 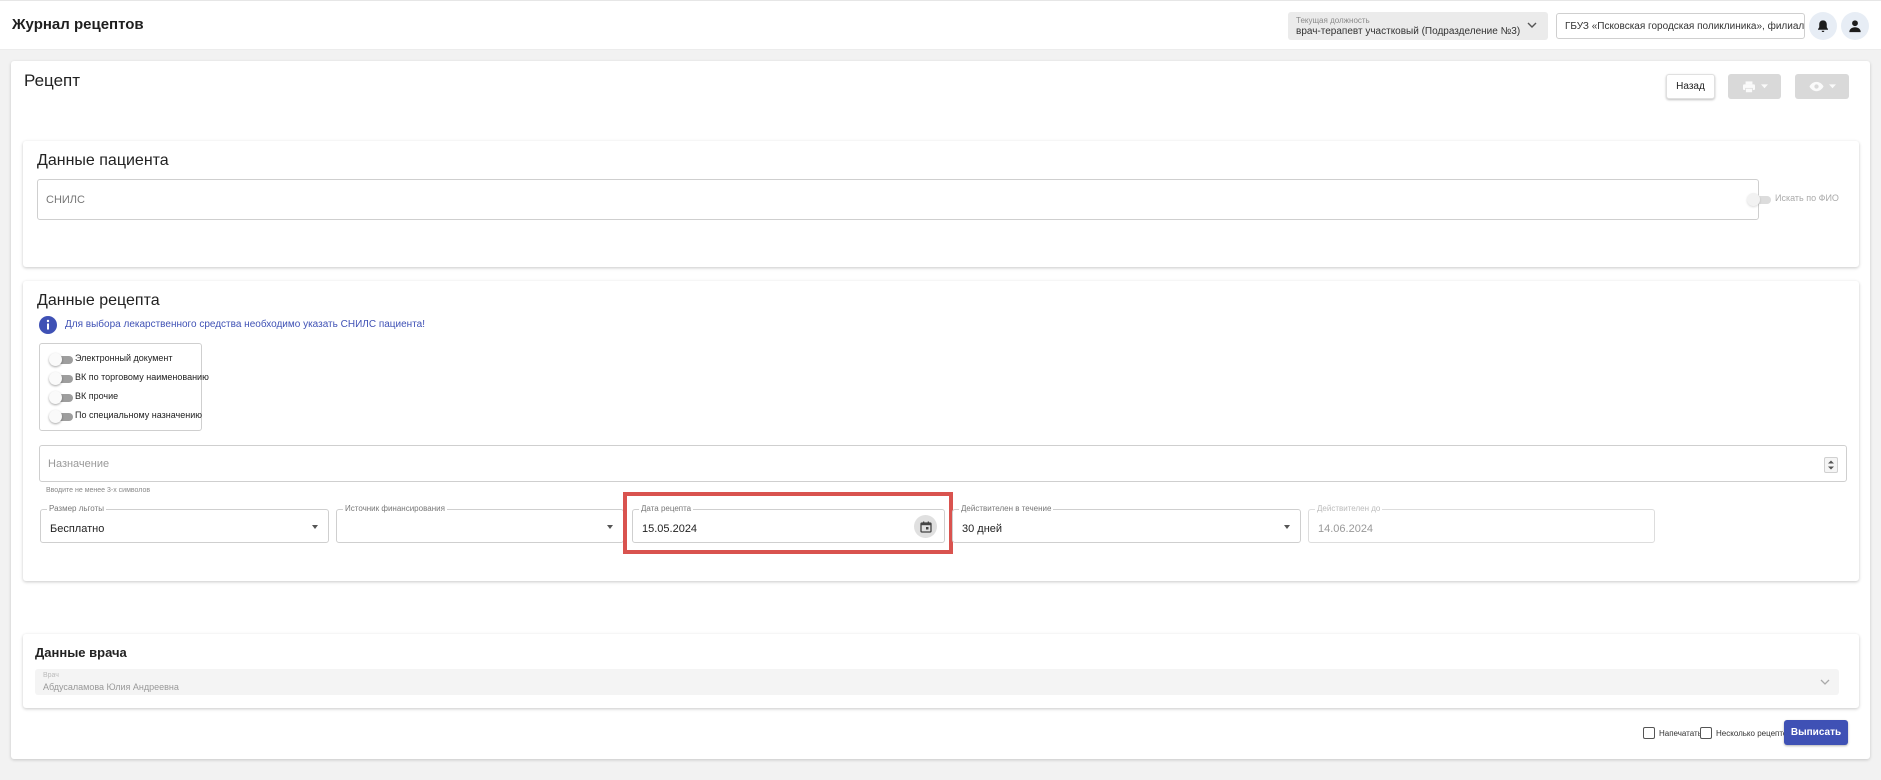 What do you see at coordinates (898, 199) in the screenshot?
I see `snils-input: СНИЛС` at bounding box center [898, 199].